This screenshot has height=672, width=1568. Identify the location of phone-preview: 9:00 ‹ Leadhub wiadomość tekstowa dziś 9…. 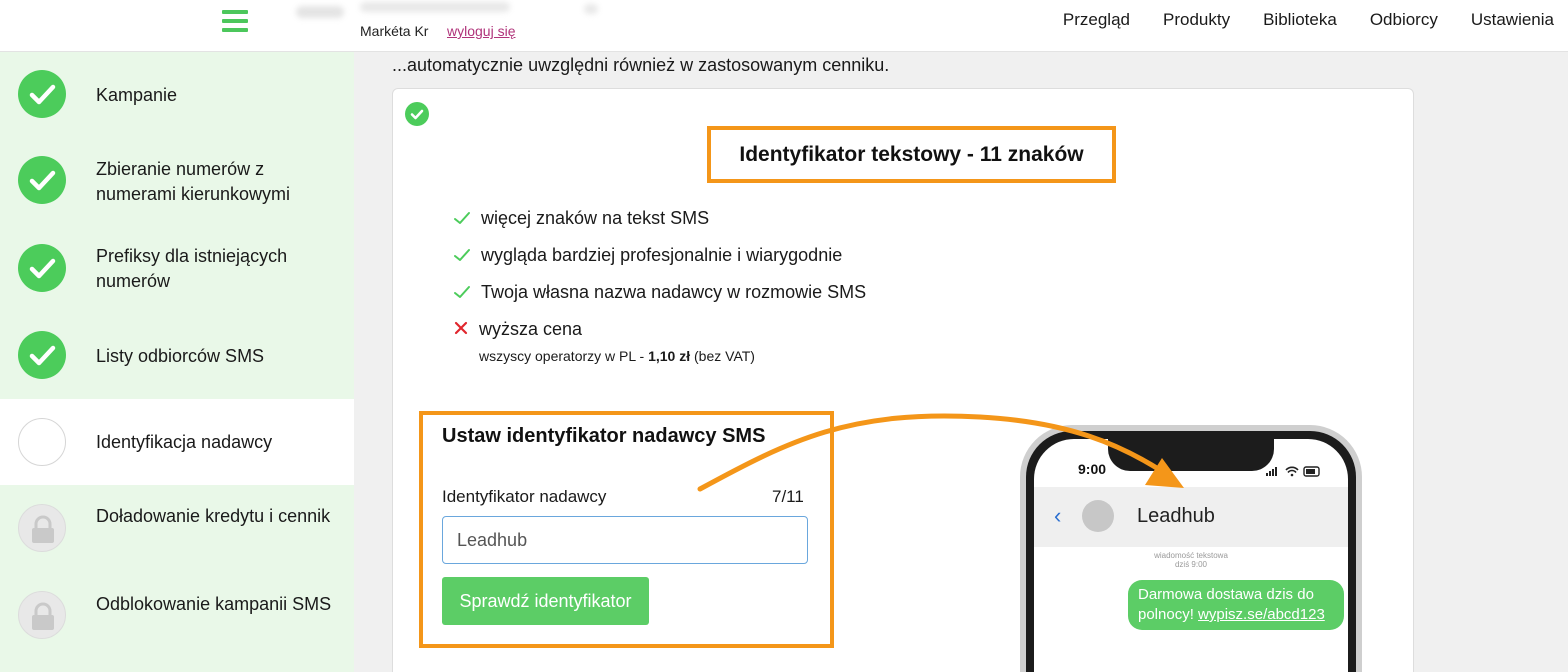
(1191, 548).